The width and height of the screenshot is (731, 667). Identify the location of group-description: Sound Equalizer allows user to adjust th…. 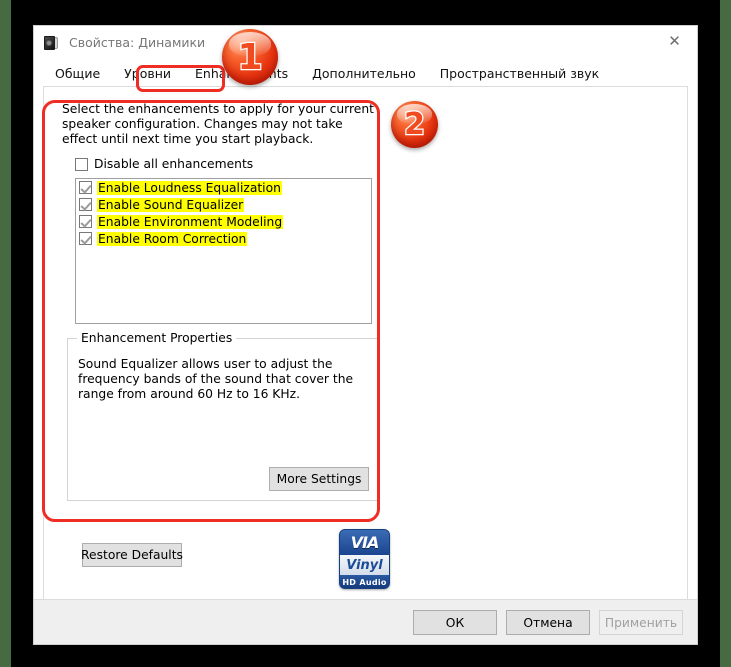
(216, 379).